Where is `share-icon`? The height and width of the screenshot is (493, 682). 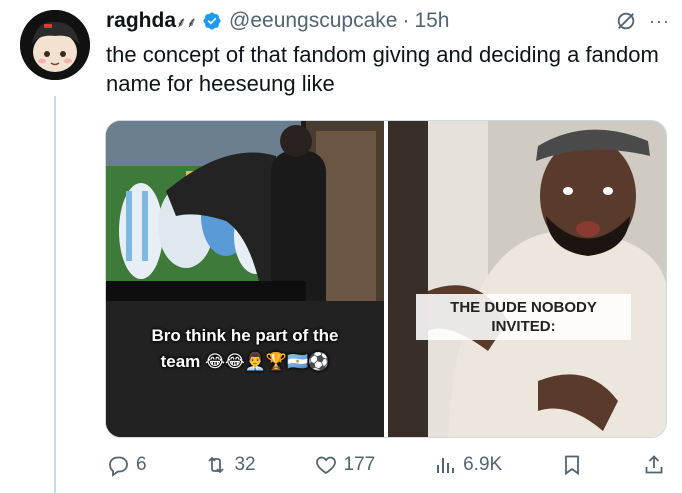
share-icon is located at coordinates (654, 464).